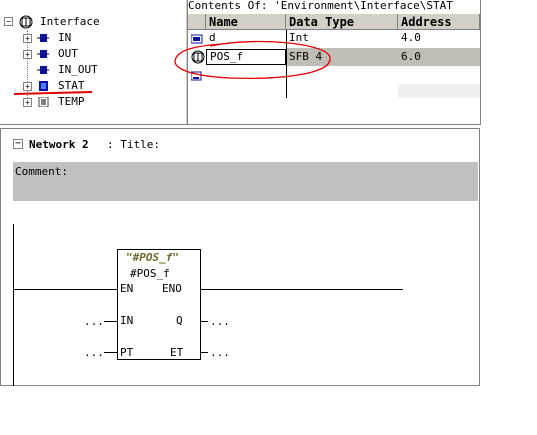 The image size is (537, 435). Describe the element at coordinates (78, 69) in the screenshot. I see `tree-item-in-out: IN_OUT` at that location.